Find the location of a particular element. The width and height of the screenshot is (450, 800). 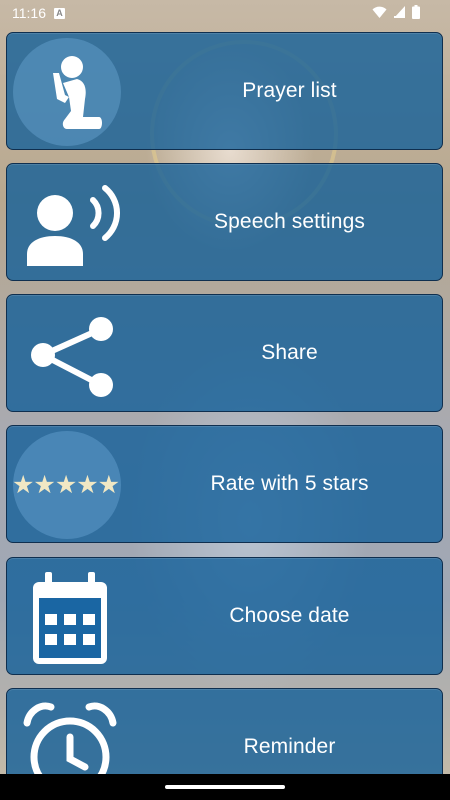

menu-item-speech-settings: Speech settings is located at coordinates (224, 222).